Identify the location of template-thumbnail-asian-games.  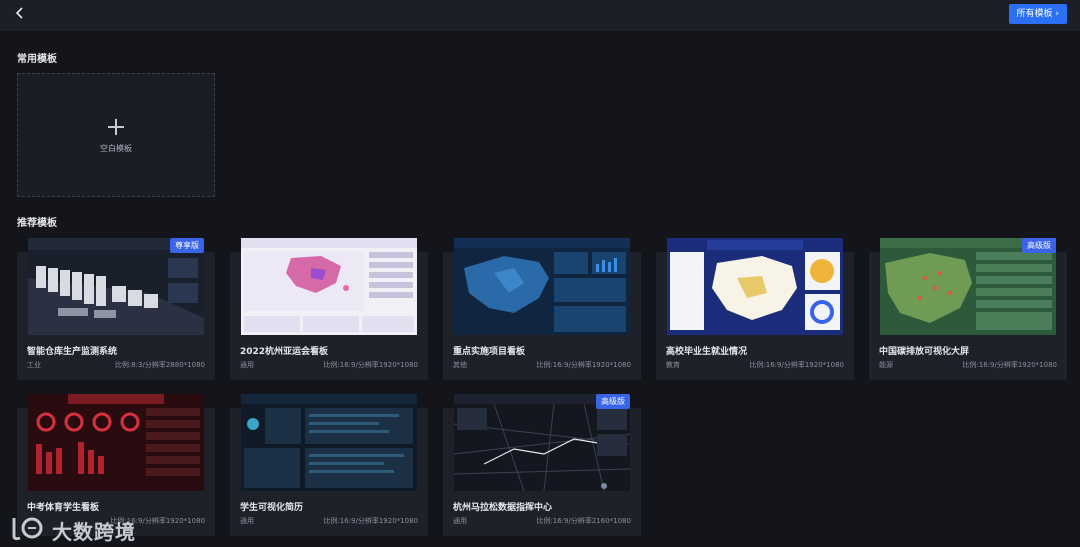
(329, 286).